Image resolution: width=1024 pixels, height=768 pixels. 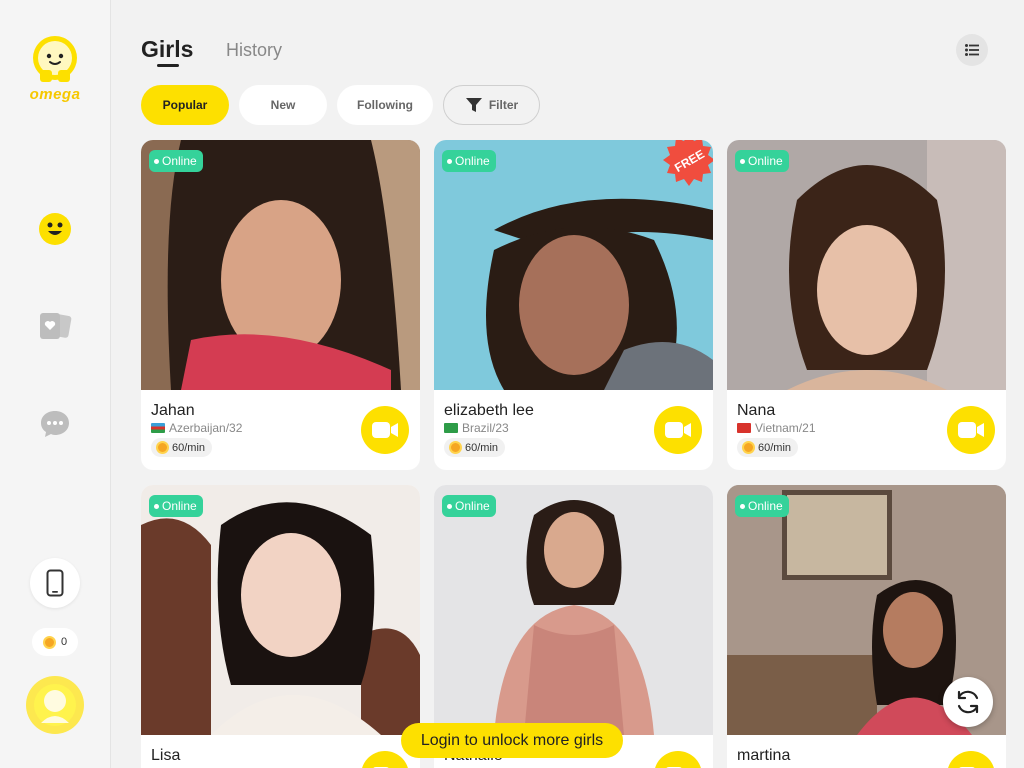 I want to click on profile-country: Vietnam/21, so click(x=776, y=428).